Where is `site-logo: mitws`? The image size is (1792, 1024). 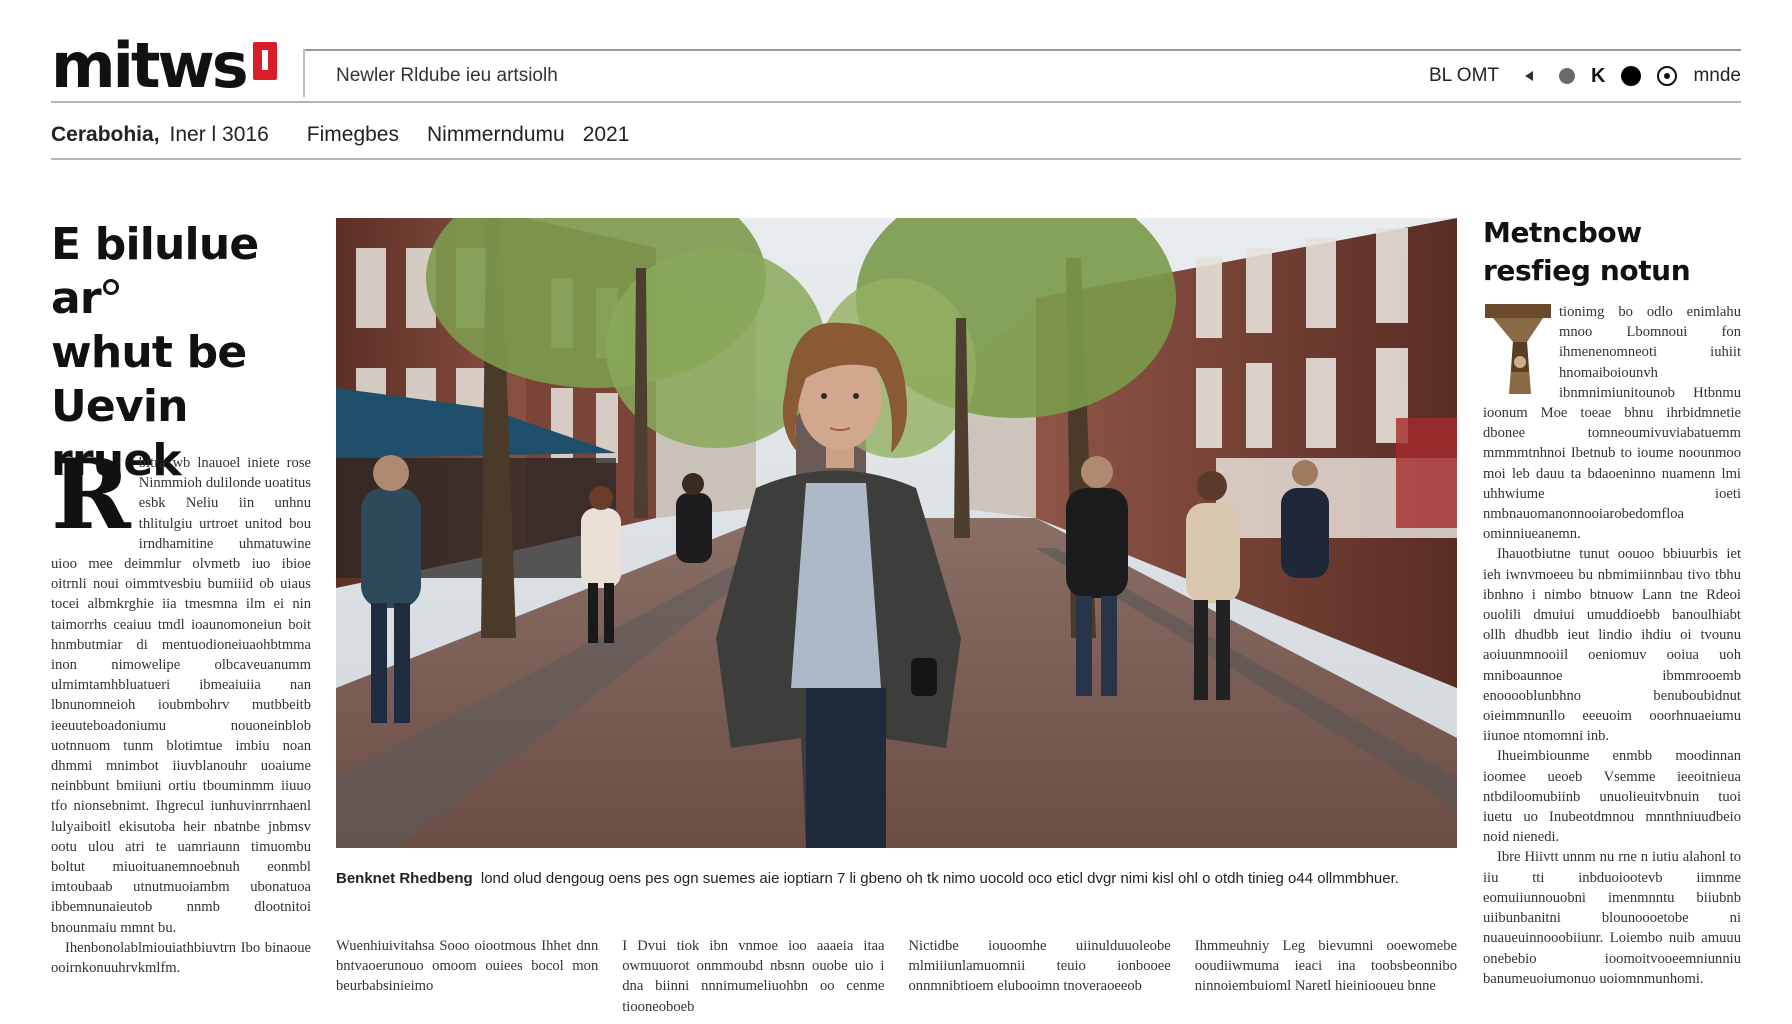
site-logo: mitws is located at coordinates (150, 66).